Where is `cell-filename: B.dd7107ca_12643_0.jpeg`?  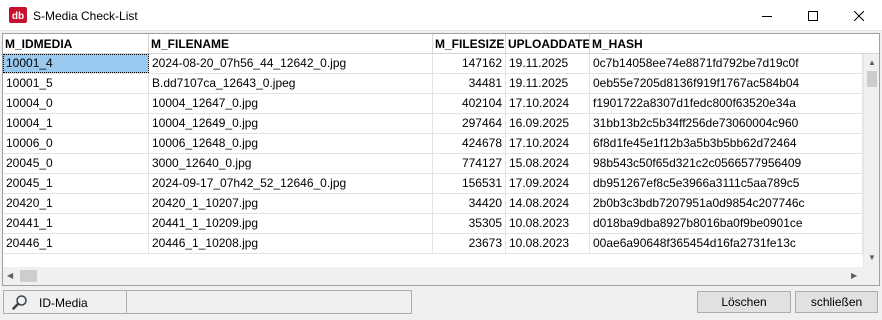
cell-filename: B.dd7107ca_12643_0.jpeg is located at coordinates (291, 83).